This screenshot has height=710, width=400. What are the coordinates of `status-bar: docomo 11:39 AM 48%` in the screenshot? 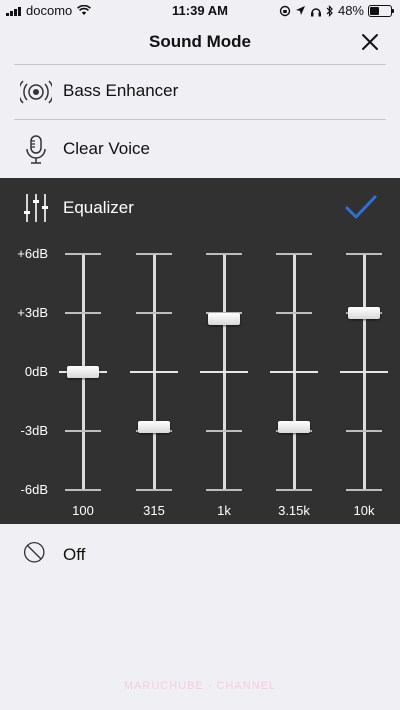 It's located at (200, 10).